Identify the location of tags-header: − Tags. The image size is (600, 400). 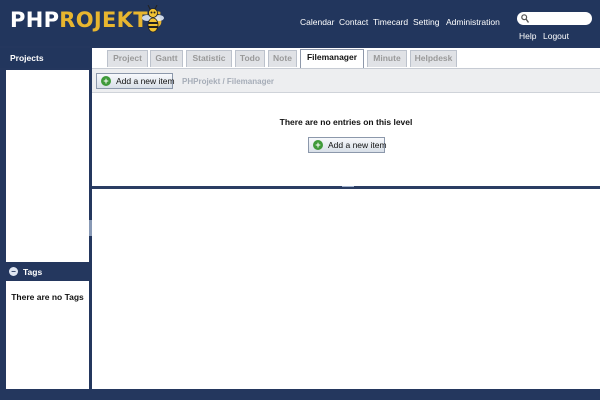
(47, 272).